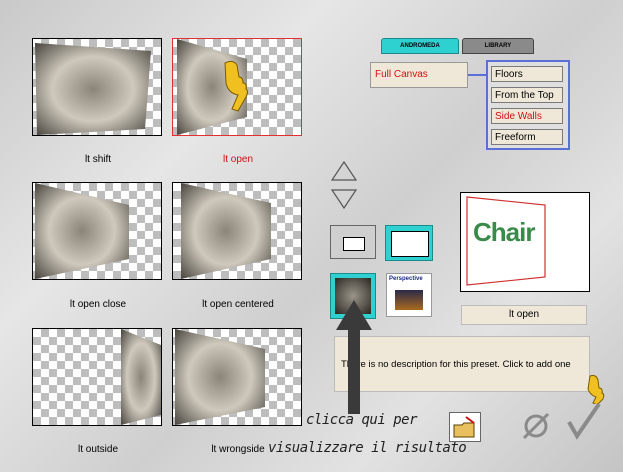  I want to click on preset-thumb-lt-shift, so click(97, 87).